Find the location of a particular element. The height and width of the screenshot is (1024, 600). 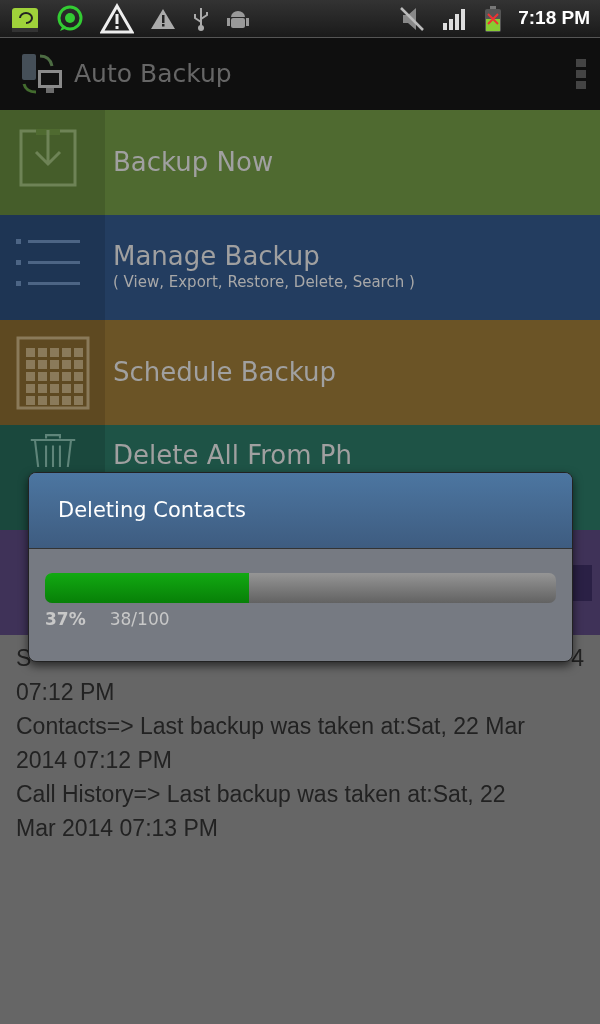

menu-label: Delete All From Ph is located at coordinates (233, 455).